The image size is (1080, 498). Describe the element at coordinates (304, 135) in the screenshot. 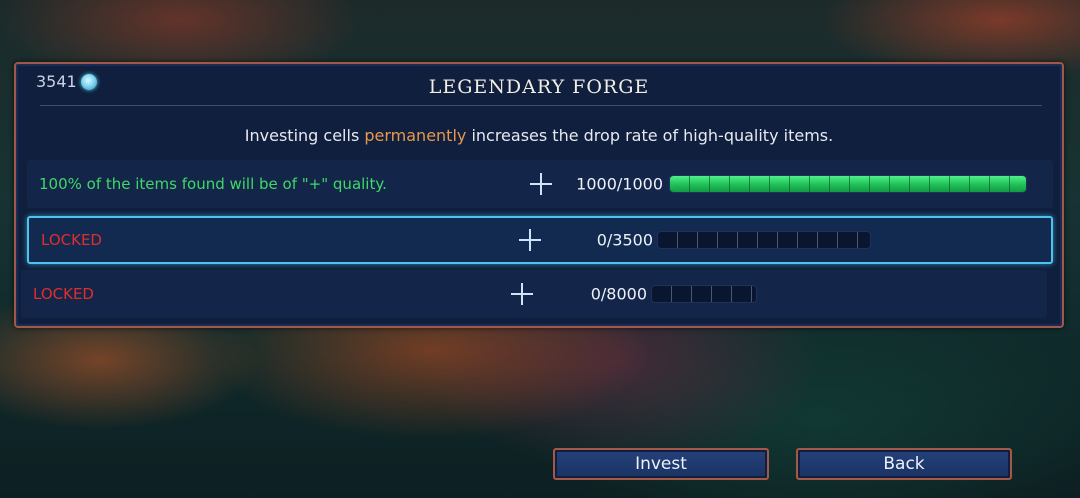

I see `description-text-start: Investing cells` at that location.